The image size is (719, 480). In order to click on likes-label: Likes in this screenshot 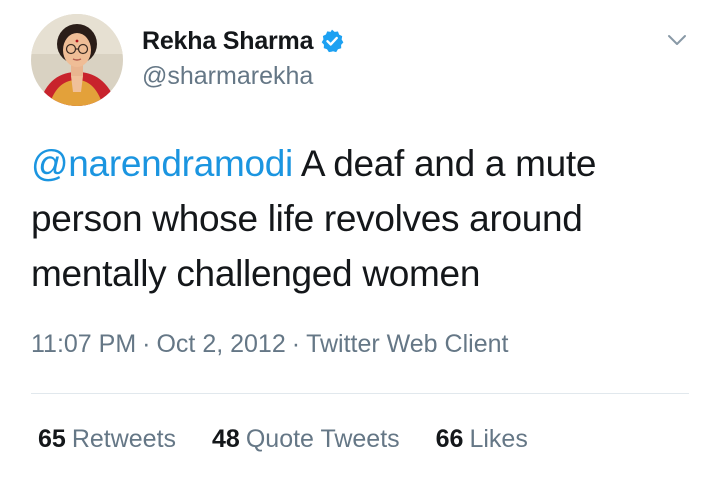, I will do `click(498, 439)`.